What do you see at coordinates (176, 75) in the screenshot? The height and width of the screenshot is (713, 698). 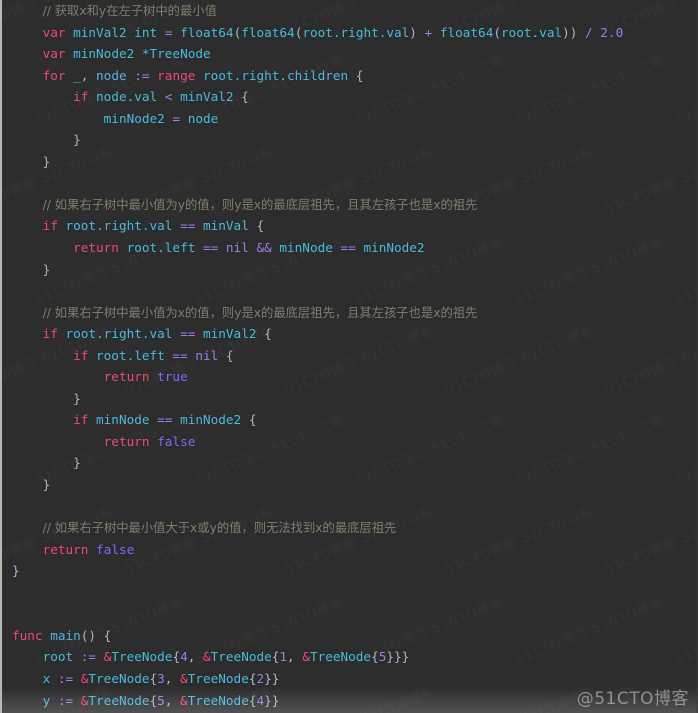 I see `code-token-kw: range` at bounding box center [176, 75].